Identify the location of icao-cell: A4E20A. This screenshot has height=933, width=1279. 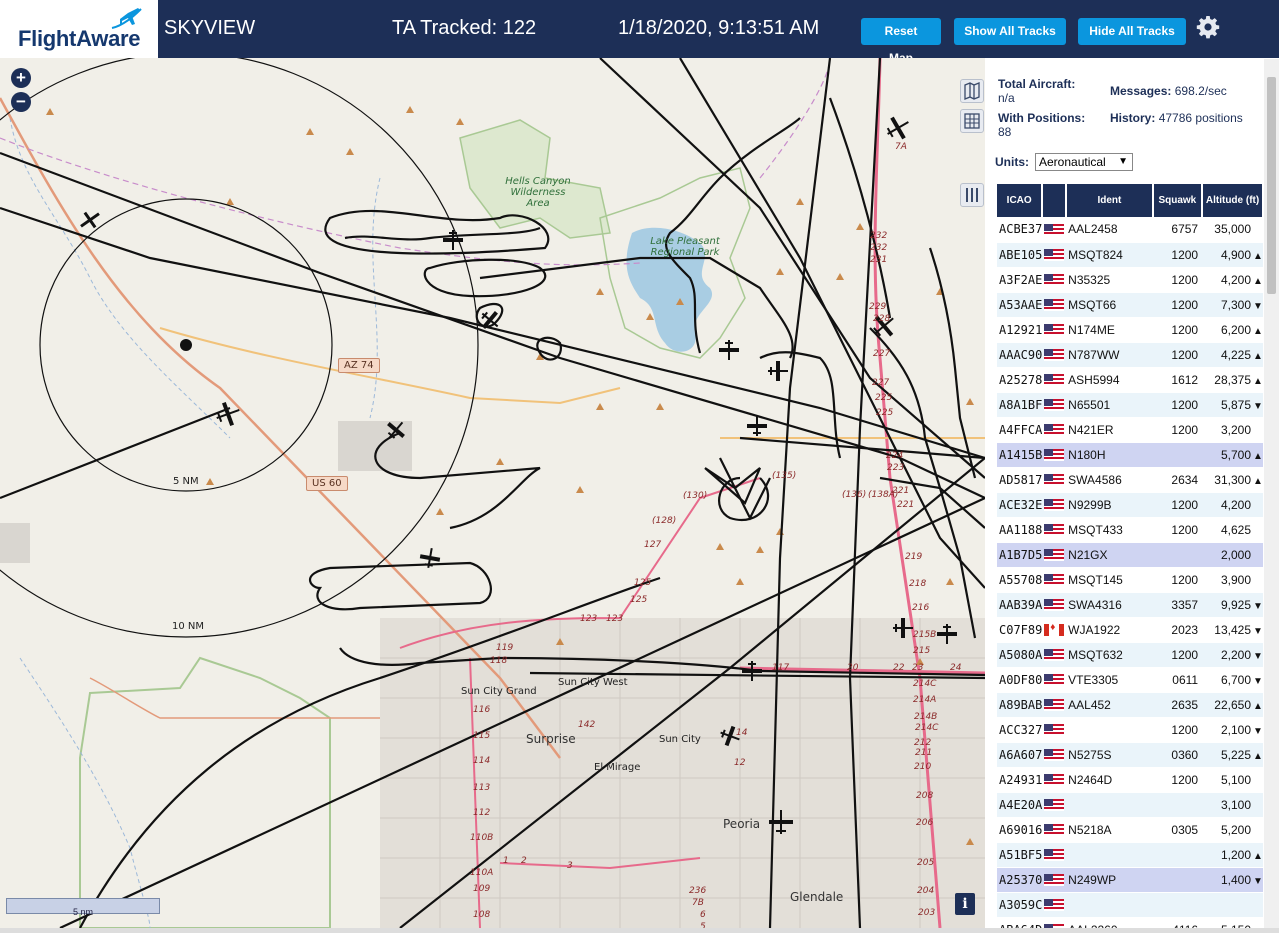
(1020, 805).